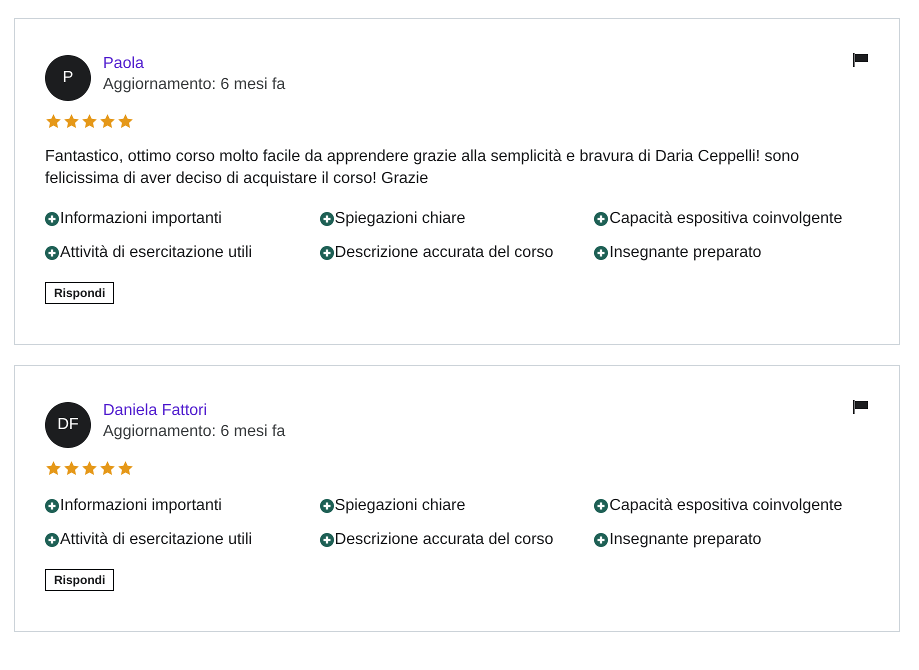  What do you see at coordinates (68, 425) in the screenshot?
I see `avatar: DF` at bounding box center [68, 425].